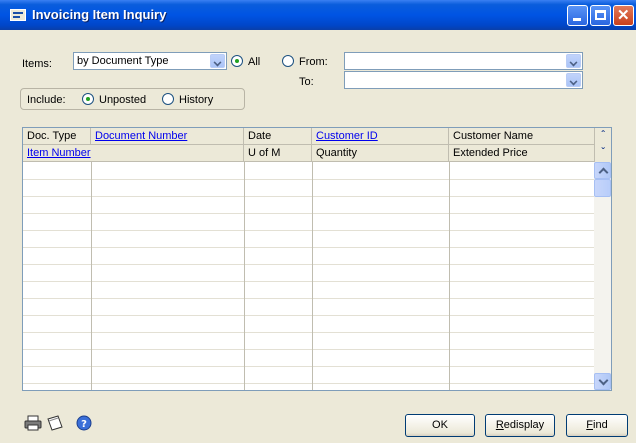 The image size is (636, 443). What do you see at coordinates (602, 136) in the screenshot?
I see `collapse-rows-icon: ˆ` at bounding box center [602, 136].